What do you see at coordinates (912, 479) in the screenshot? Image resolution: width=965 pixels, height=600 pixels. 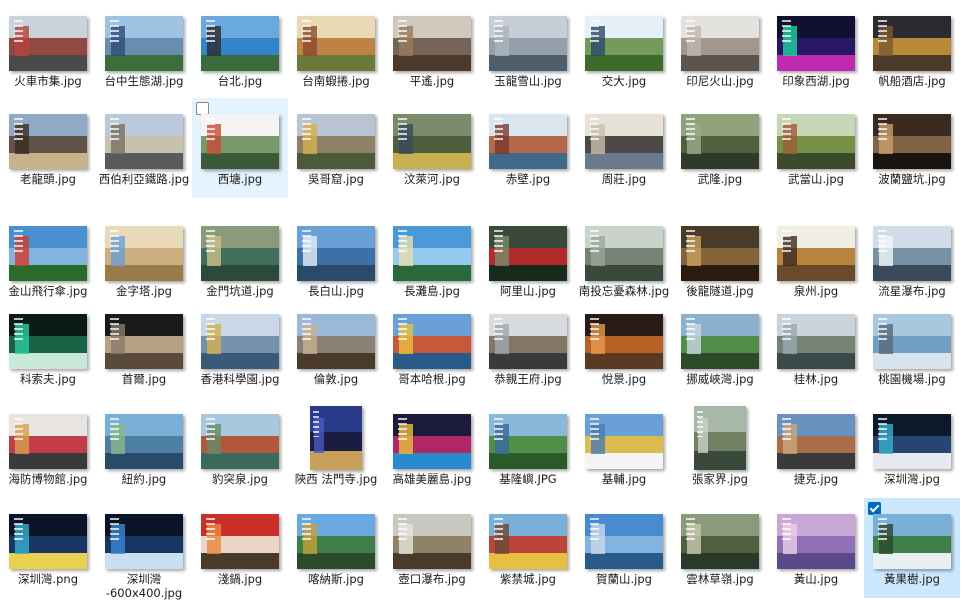 I see `file-name-label: 深圳灣.jpg` at bounding box center [912, 479].